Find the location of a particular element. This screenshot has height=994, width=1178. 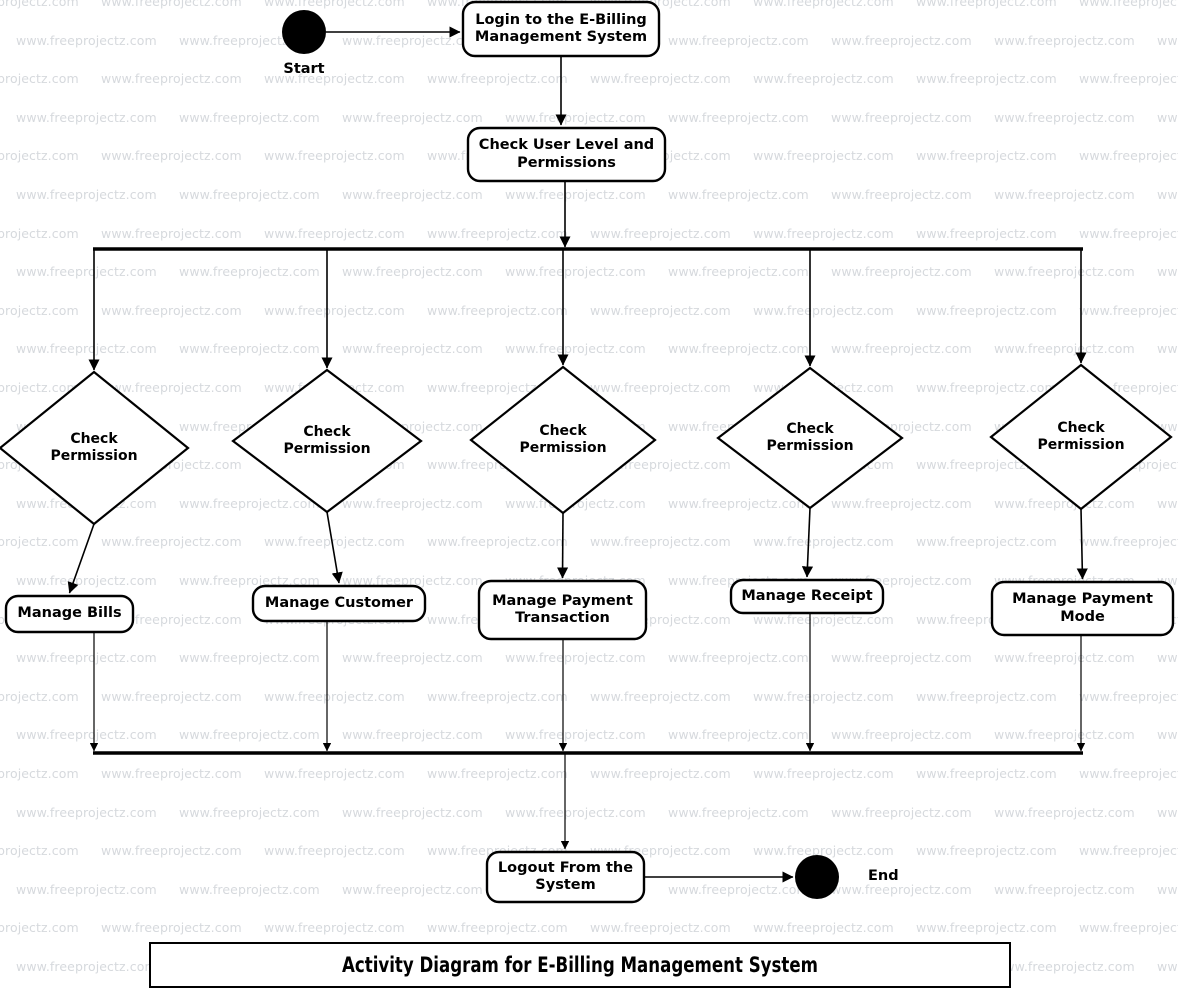

activity-check-user-level-label: Check User Level and Permissions is located at coordinates (566, 154).